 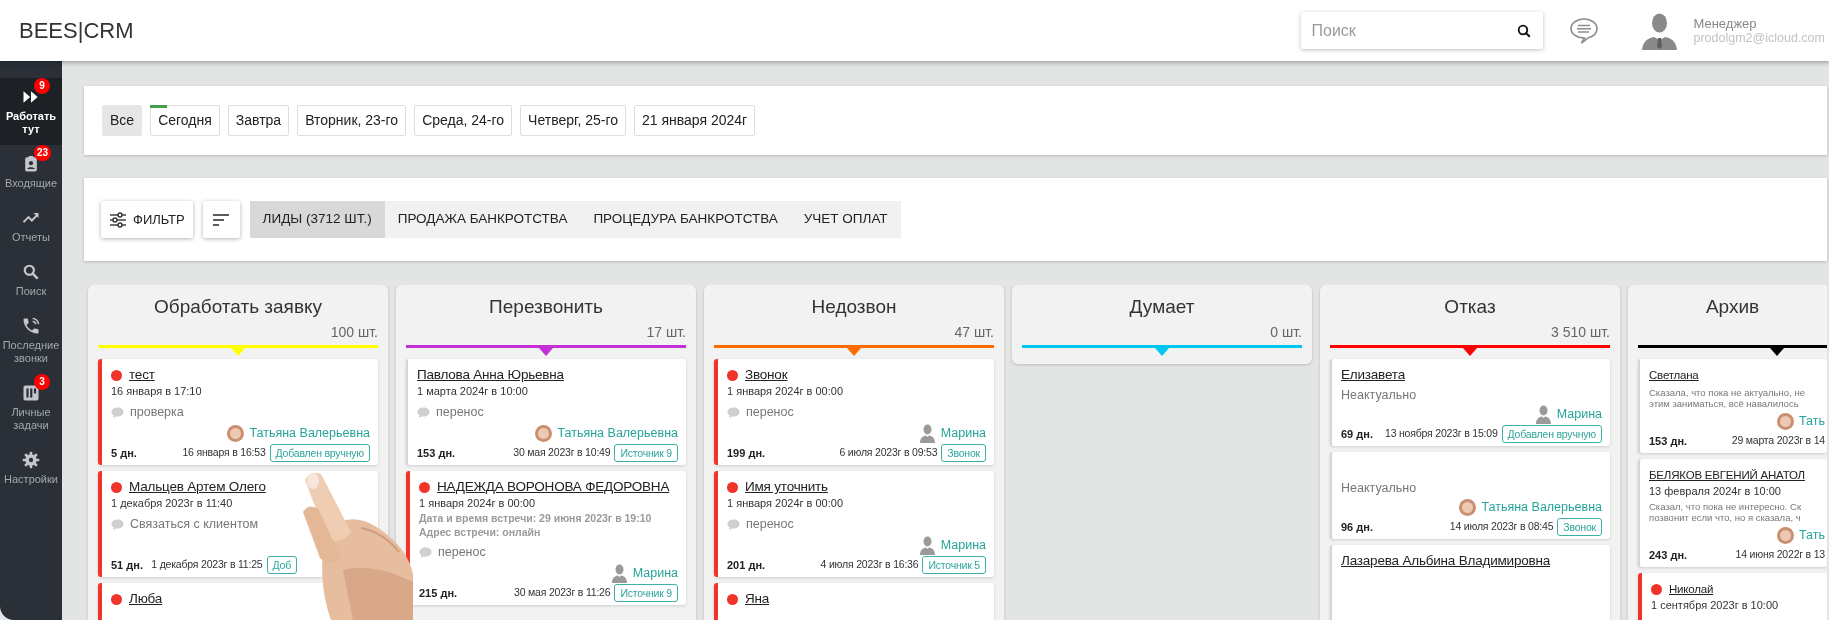 I want to click on date-tab: Четверг, 25-го, so click(x=573, y=120).